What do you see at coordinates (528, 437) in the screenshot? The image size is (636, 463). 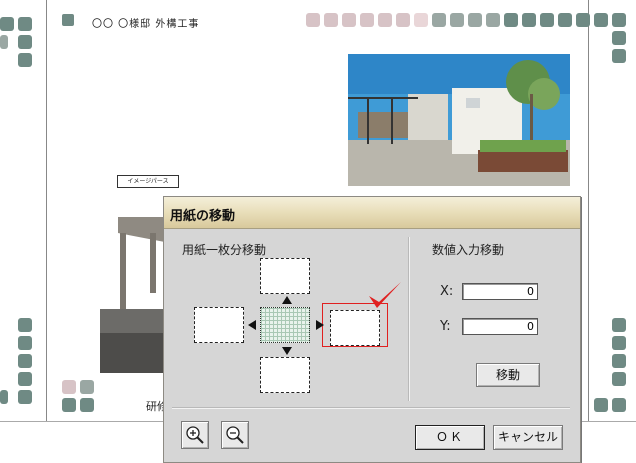 I see `cancel-button: キャンセル` at bounding box center [528, 437].